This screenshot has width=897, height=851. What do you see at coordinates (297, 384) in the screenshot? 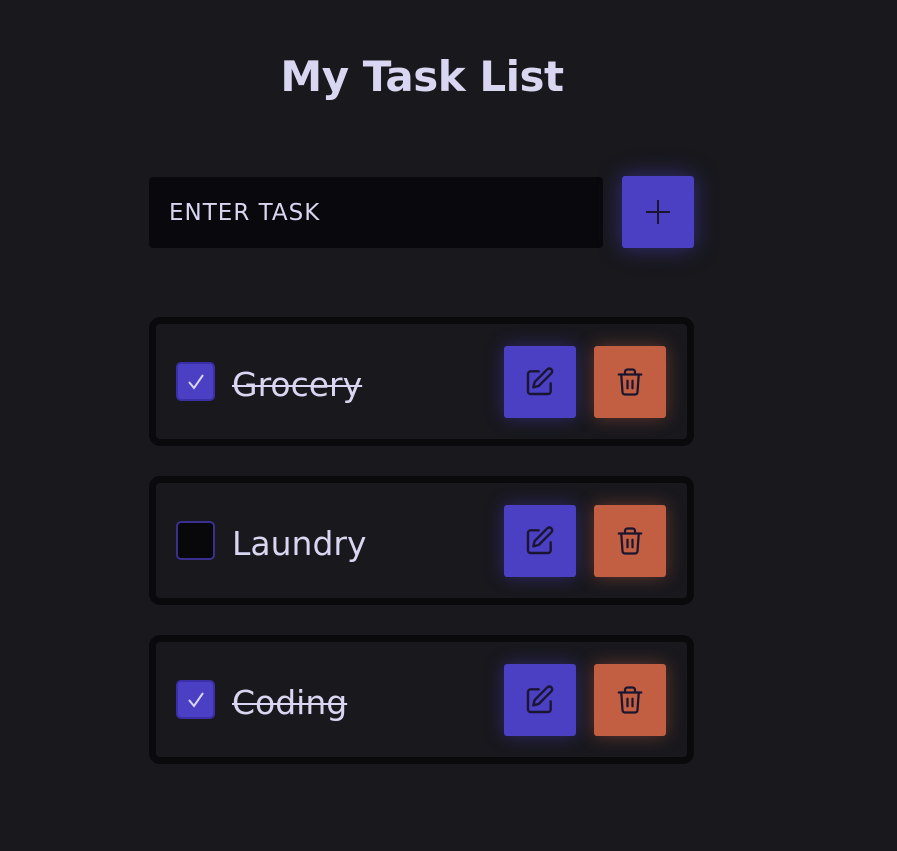
I see `task-label: Grocery` at bounding box center [297, 384].